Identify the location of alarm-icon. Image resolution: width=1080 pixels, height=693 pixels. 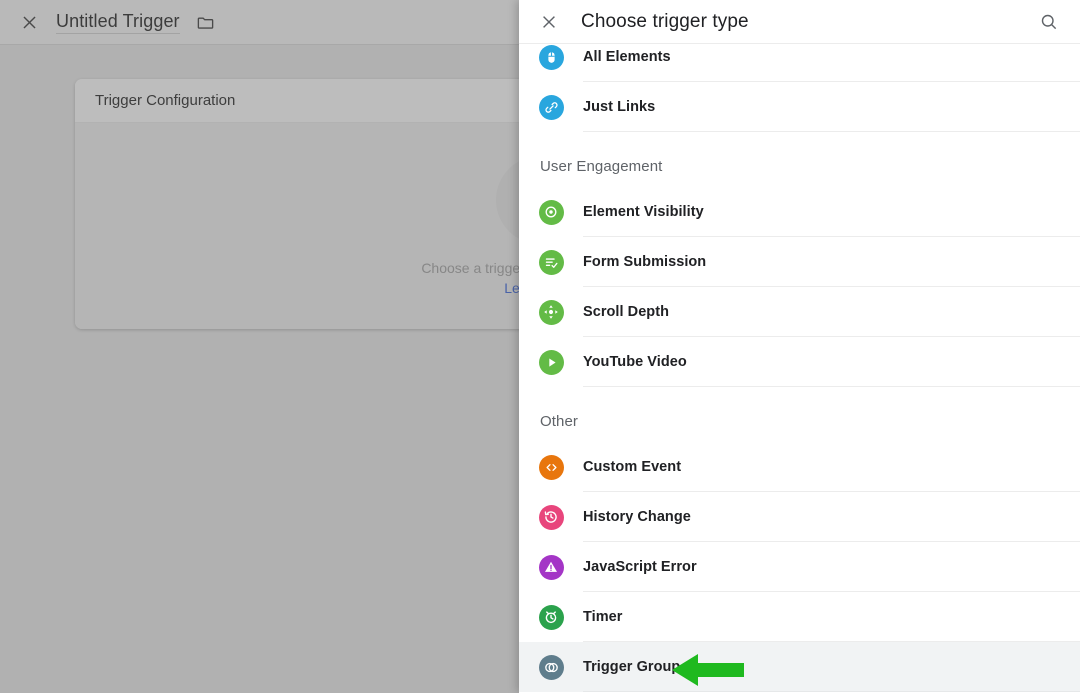
(551, 617).